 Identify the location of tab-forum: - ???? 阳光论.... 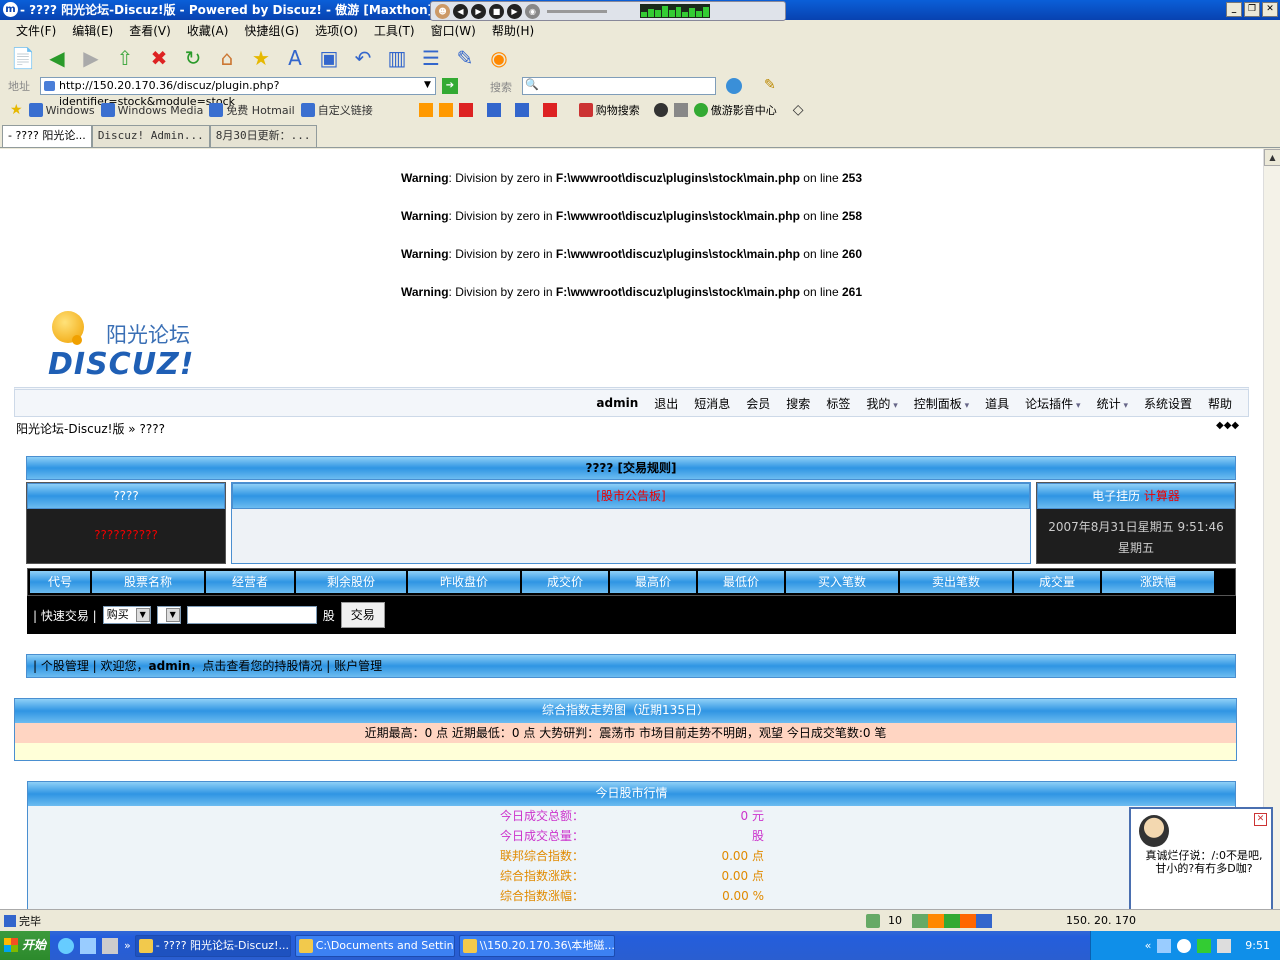
(47, 136).